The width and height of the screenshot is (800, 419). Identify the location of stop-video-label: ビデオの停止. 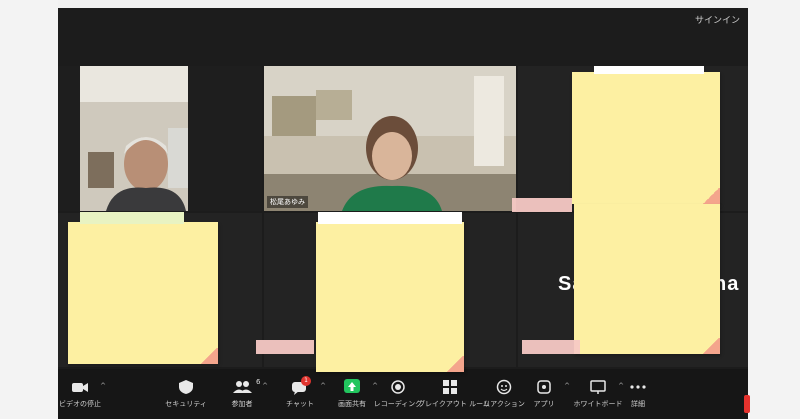
(80, 404).